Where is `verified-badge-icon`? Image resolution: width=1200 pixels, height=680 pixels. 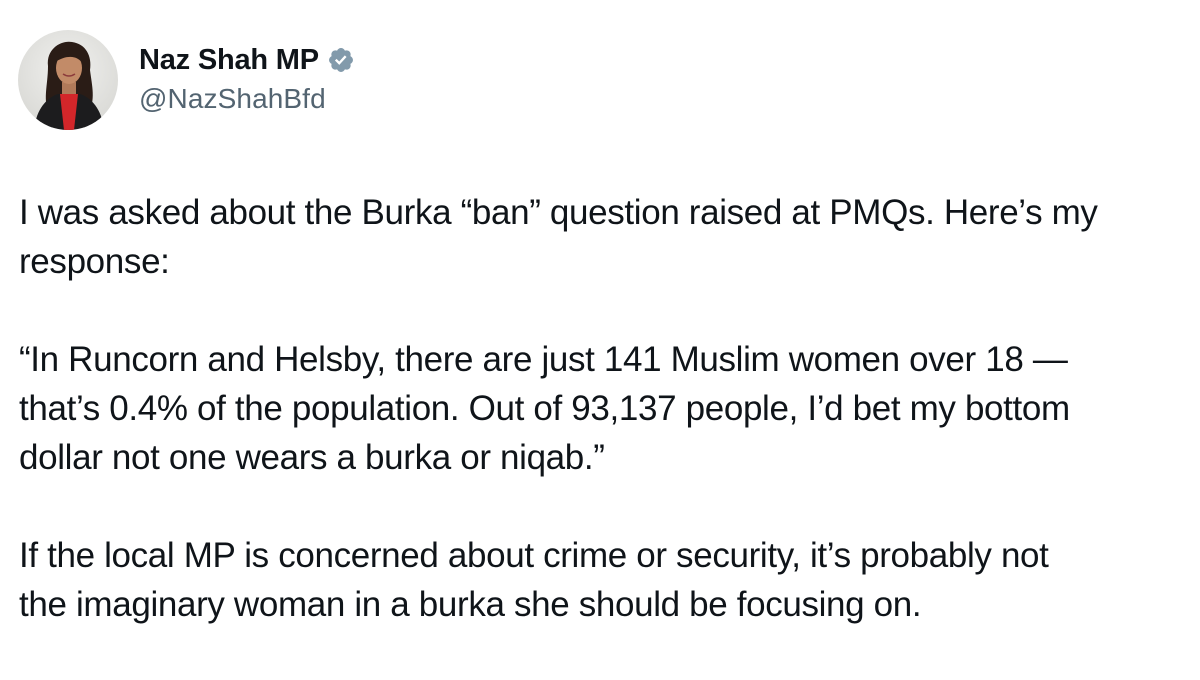 verified-badge-icon is located at coordinates (341, 60).